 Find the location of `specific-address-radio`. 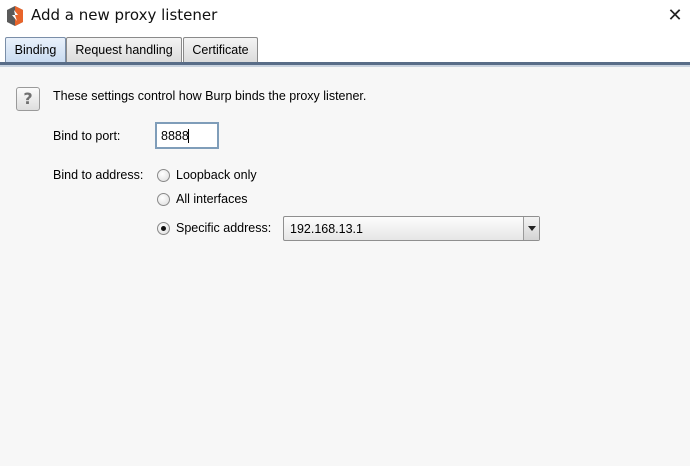

specific-address-radio is located at coordinates (163, 228).